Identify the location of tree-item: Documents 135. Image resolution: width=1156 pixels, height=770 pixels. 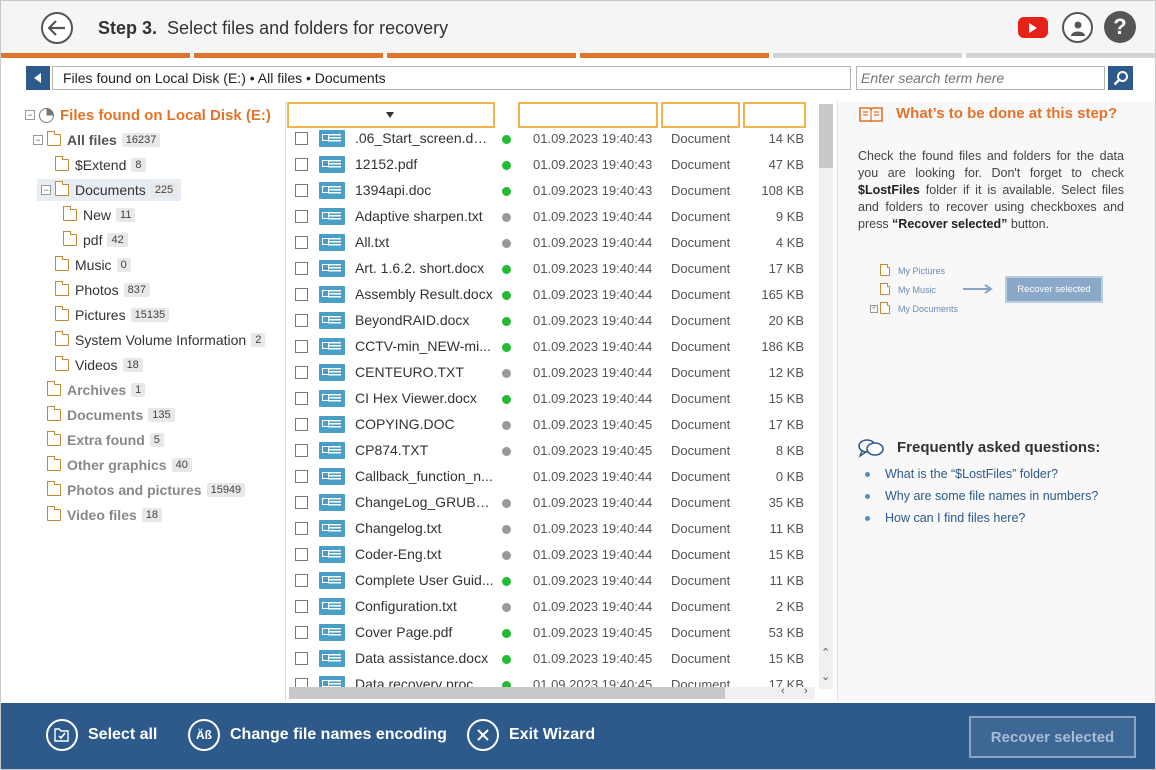
(104, 415).